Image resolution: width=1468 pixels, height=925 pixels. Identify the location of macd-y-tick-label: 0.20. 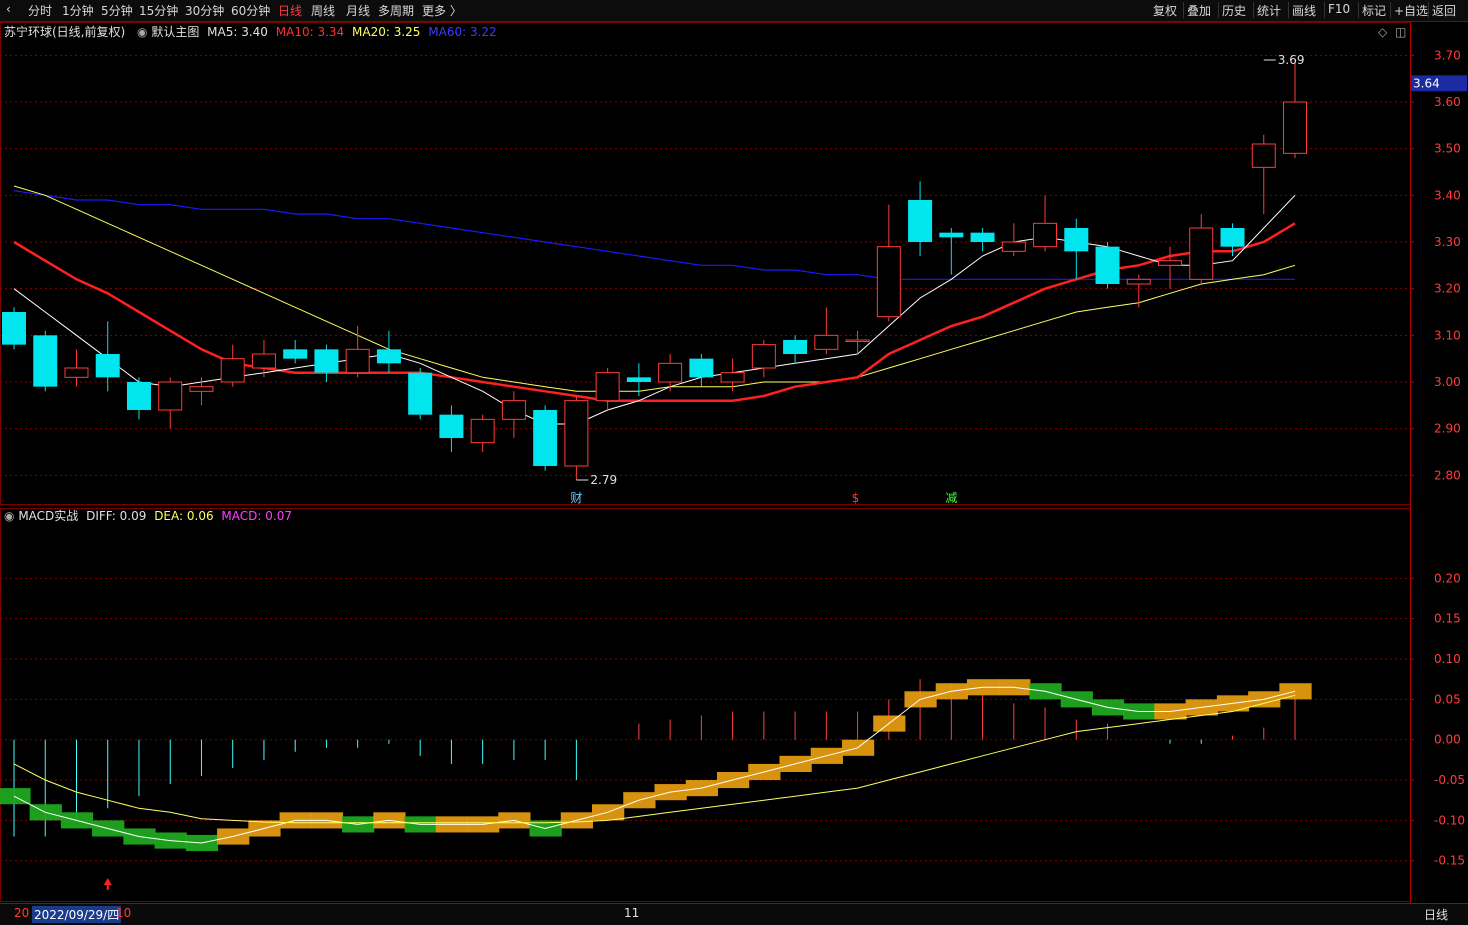
(1447, 578).